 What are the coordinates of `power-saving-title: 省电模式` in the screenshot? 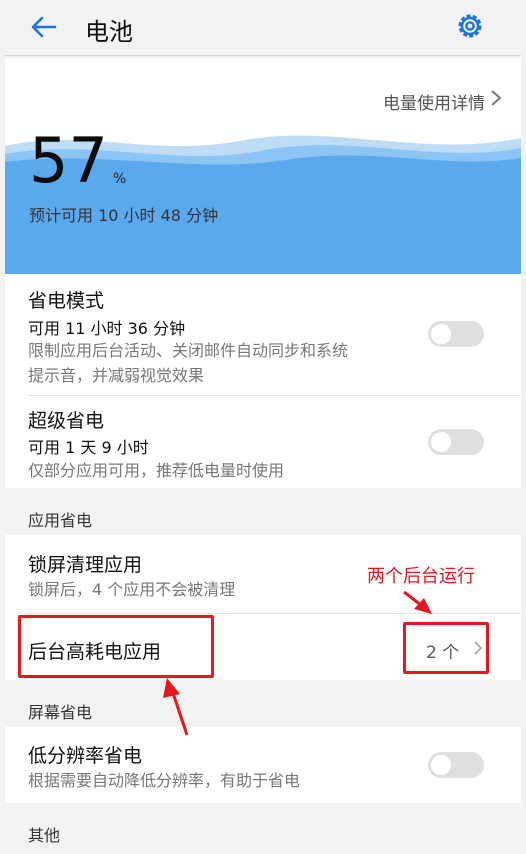 It's located at (66, 301).